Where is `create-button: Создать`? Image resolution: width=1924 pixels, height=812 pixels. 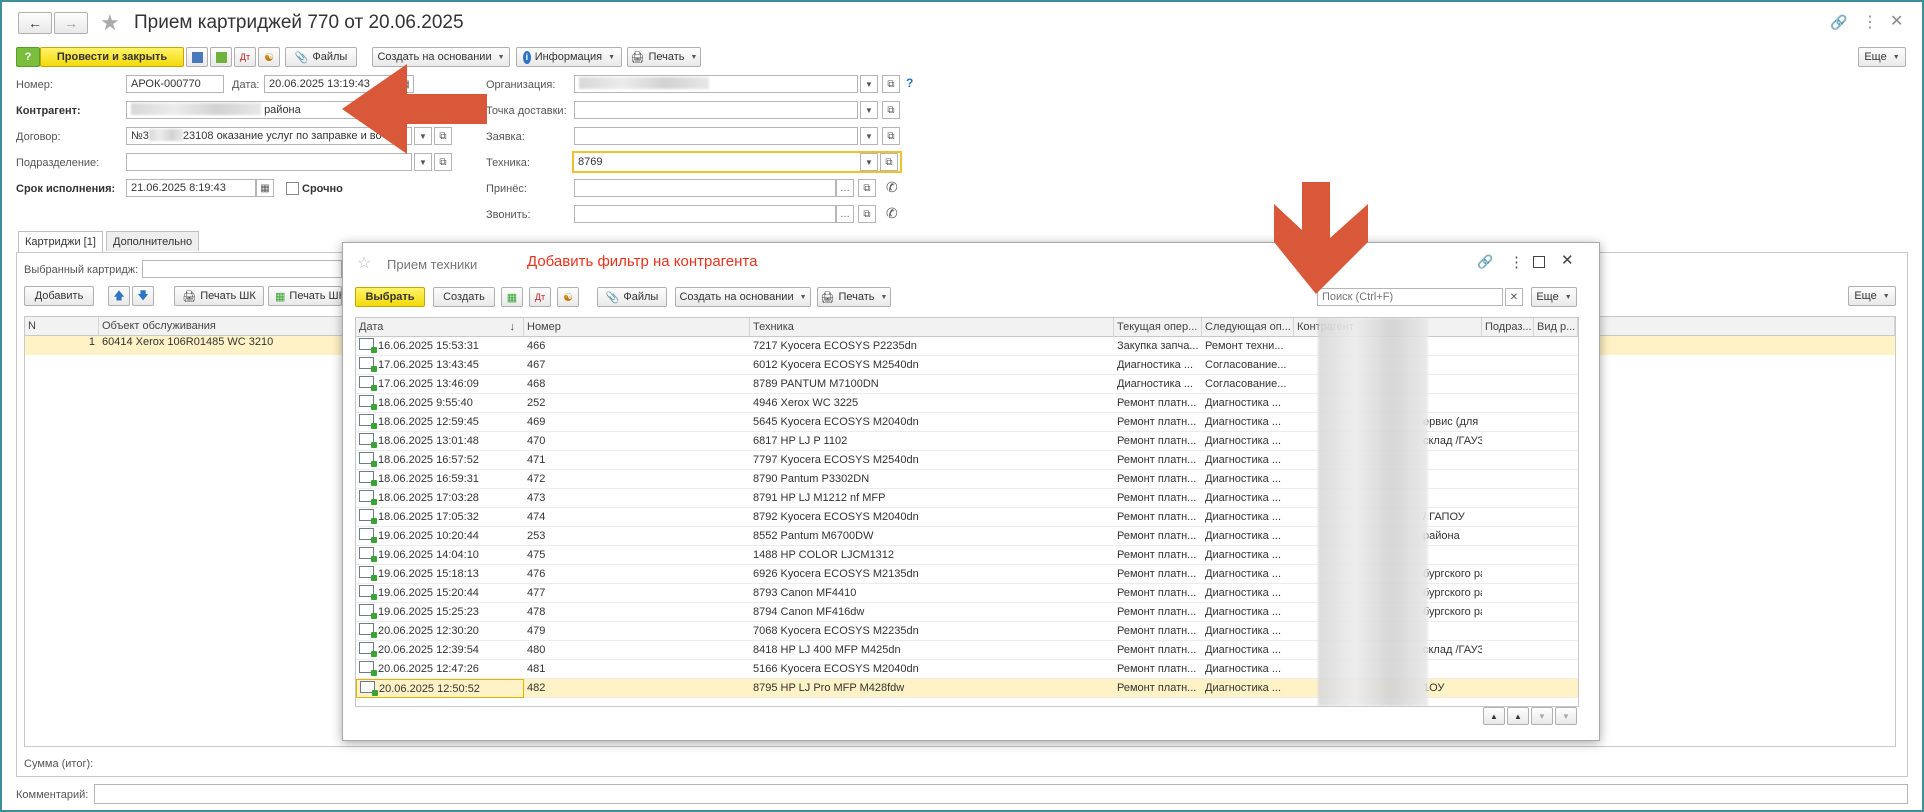
create-button: Создать is located at coordinates (464, 297).